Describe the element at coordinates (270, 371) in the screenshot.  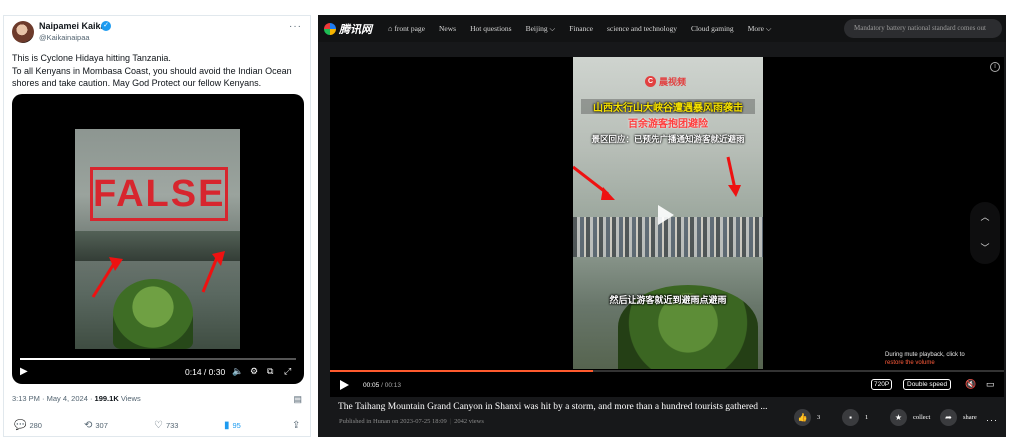
I see `pip-icon: ⧉` at that location.